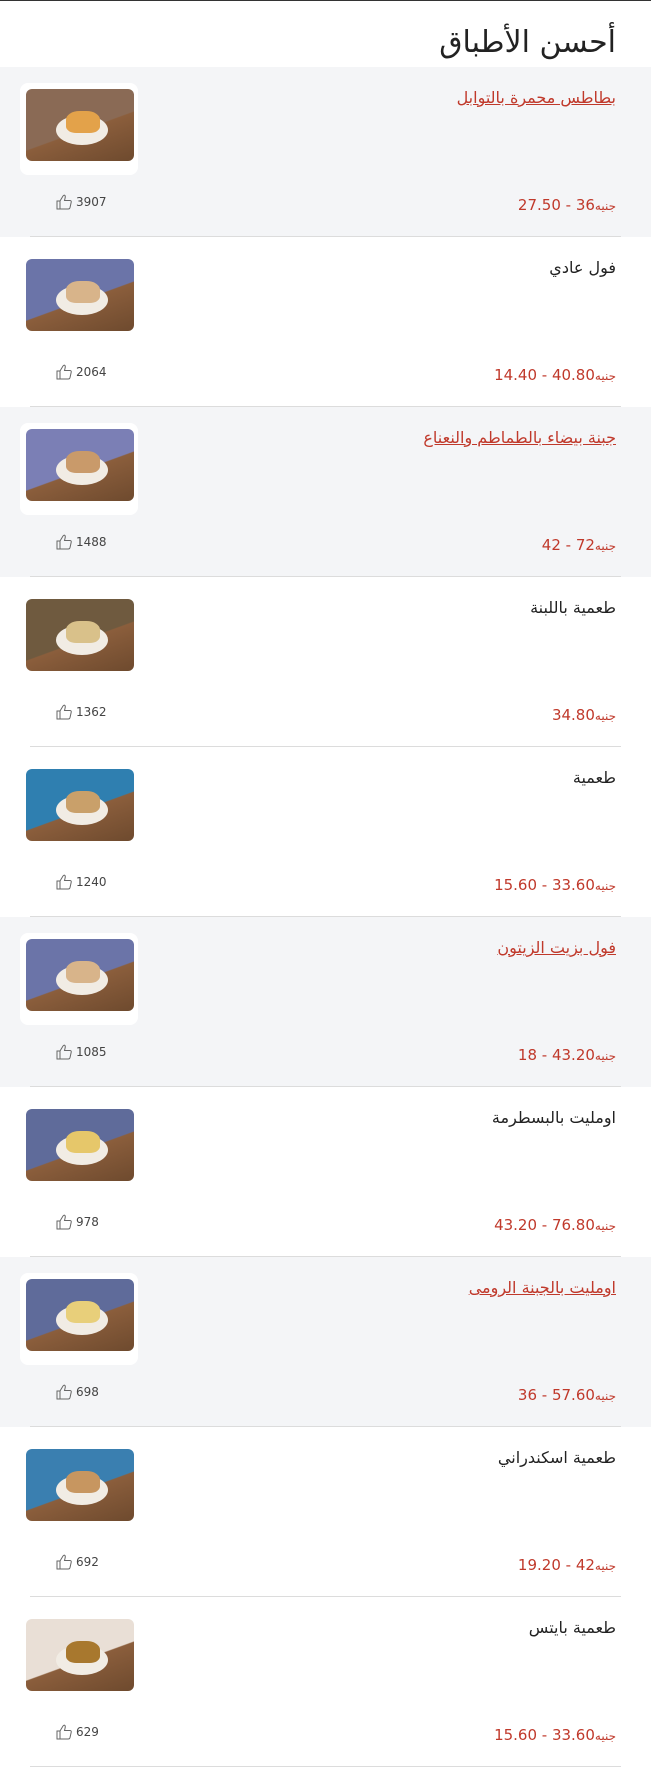 The image size is (651, 1767). I want to click on dish-item: فول بزيت الزيتون 18 - 43.20جنيه 1085, so click(325, 1002).